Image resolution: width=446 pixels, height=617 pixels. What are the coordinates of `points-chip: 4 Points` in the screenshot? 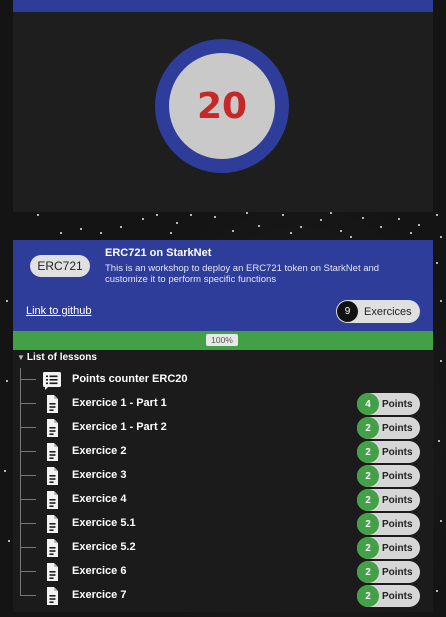 It's located at (388, 404).